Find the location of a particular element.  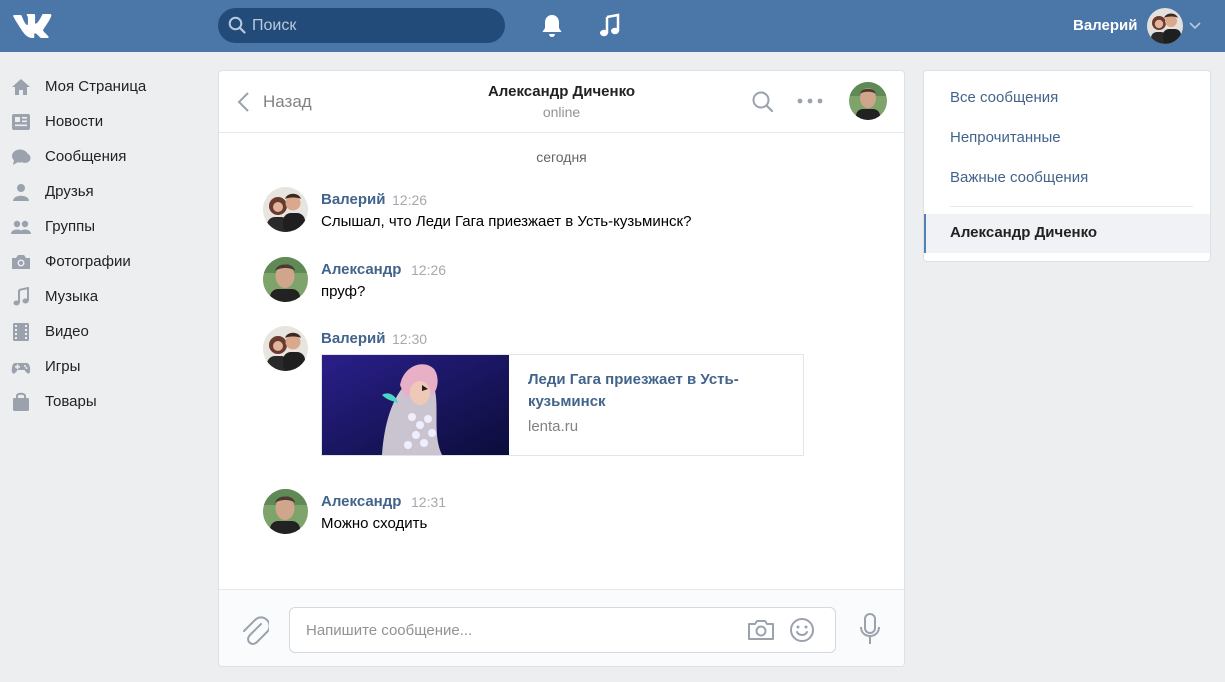

music-note-icon is located at coordinates (610, 26).